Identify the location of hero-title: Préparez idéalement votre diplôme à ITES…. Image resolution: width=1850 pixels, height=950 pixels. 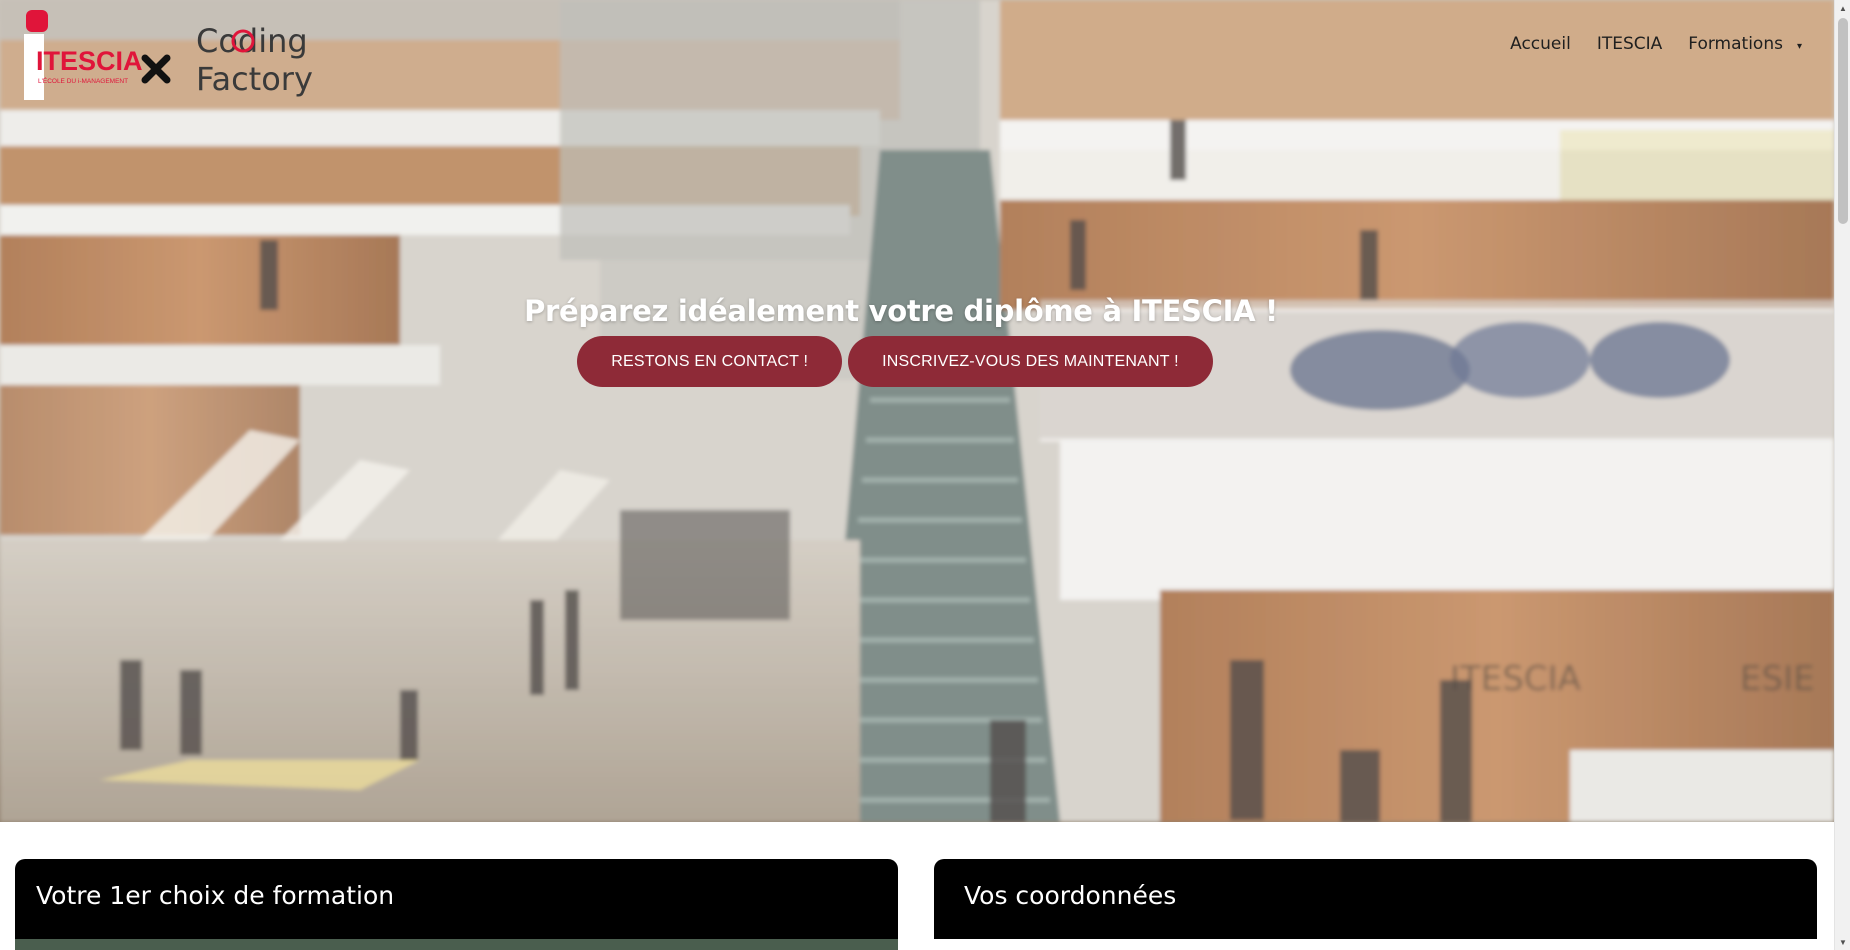
(901, 311).